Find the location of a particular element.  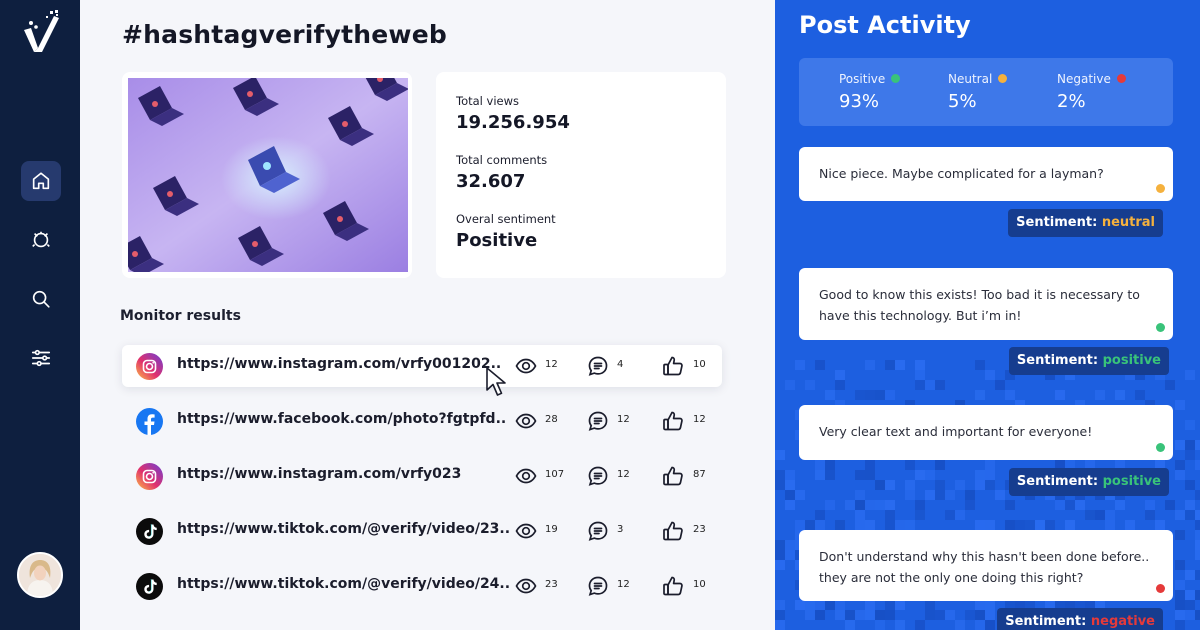

likes-count: 12 is located at coordinates (699, 419).